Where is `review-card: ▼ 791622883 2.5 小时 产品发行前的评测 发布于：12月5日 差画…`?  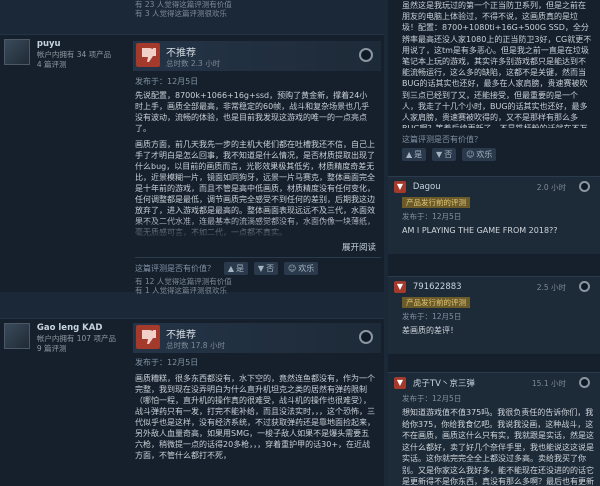 review-card: ▼ 791622883 2.5 小时 产品发行前的评测 发布于：12月5日 差画… is located at coordinates (494, 315).